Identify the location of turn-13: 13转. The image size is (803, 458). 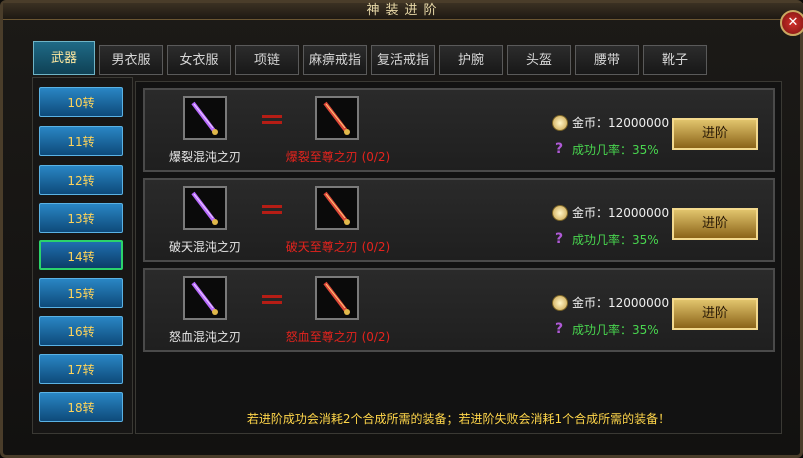
(81, 218).